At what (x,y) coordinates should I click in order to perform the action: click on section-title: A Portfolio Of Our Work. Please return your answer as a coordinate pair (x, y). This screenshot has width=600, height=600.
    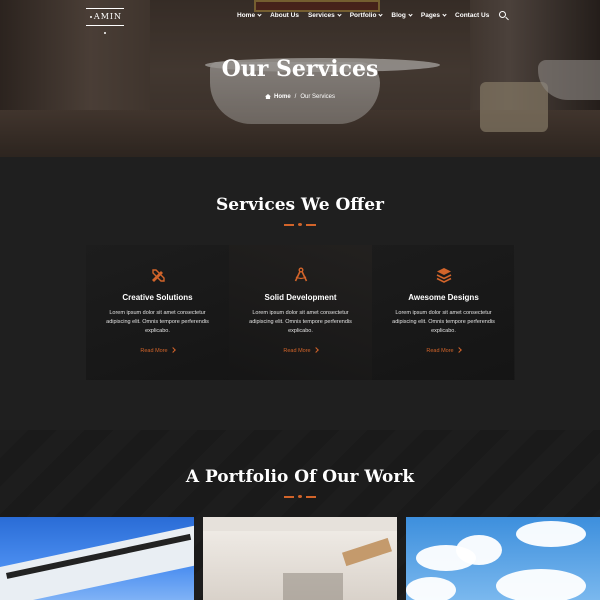
    Looking at the image, I should click on (300, 477).